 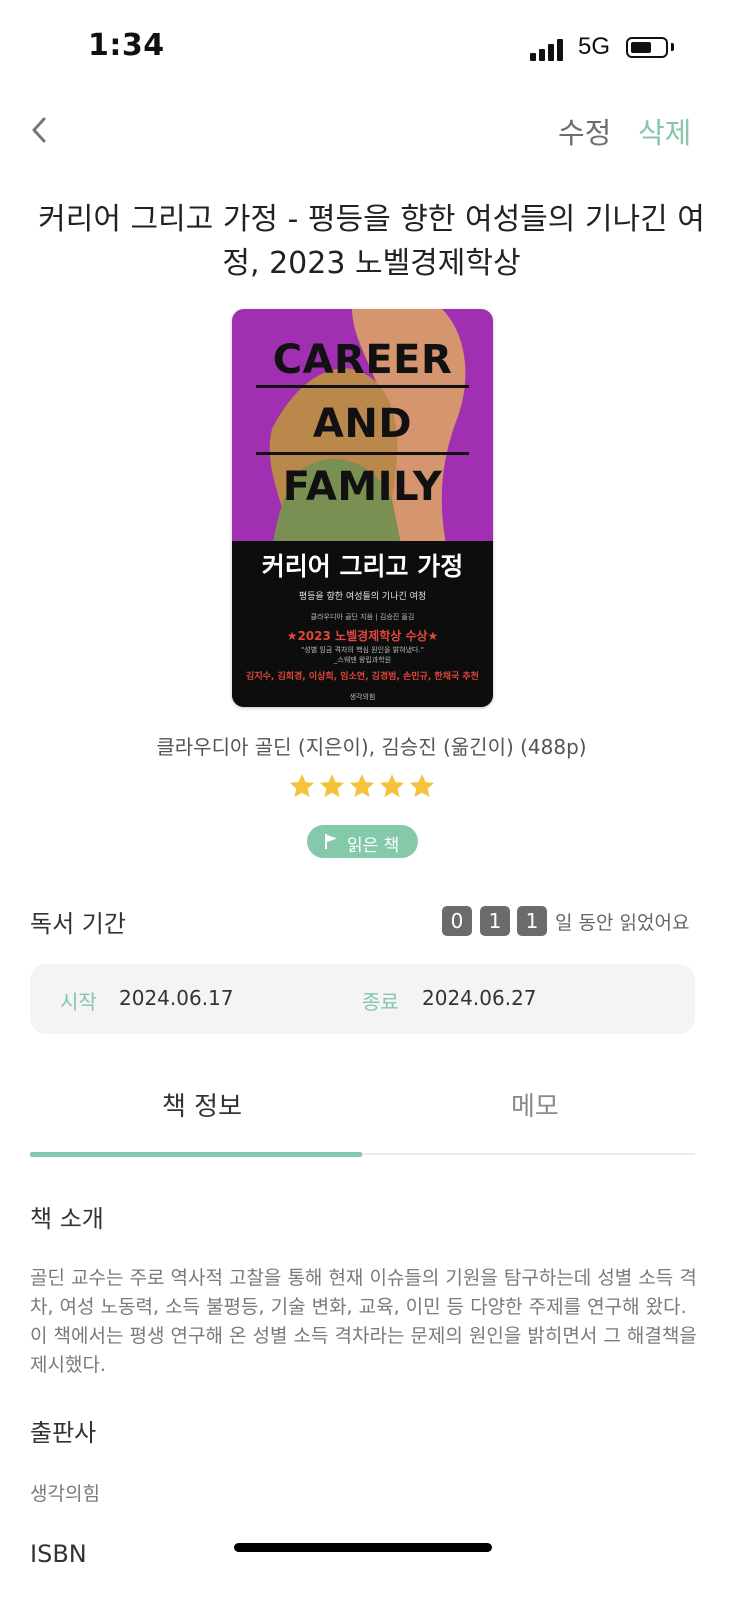 I want to click on cover-recommenders: 김지수, 김희경, 이상희, 임소연, 김경범, 손민규, 한채국 추천, so click(x=362, y=677).